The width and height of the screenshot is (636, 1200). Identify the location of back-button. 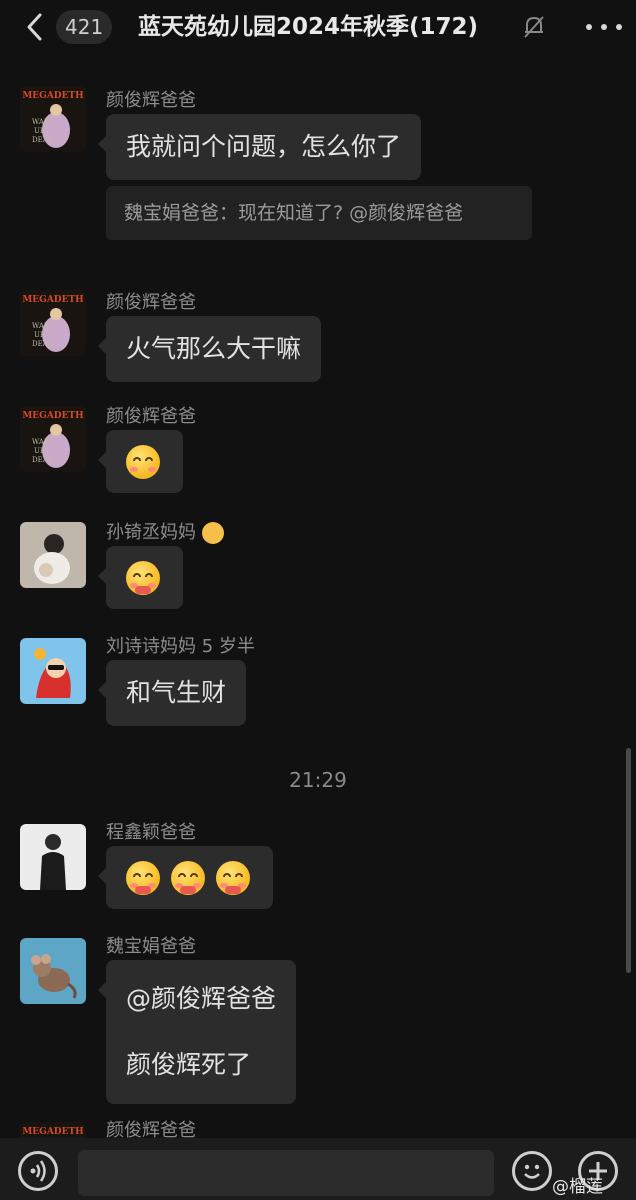
(34, 27).